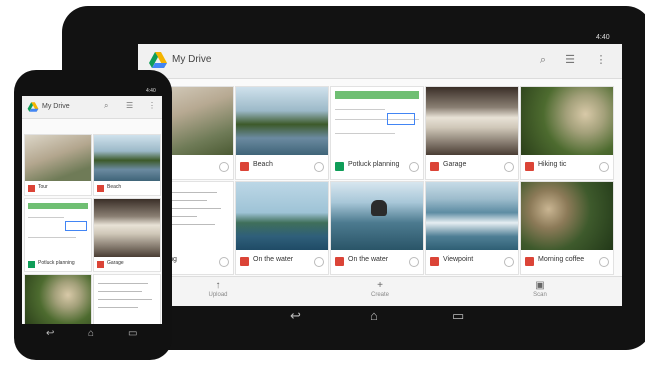  What do you see at coordinates (380, 285) in the screenshot?
I see `plus-icon: +` at bounding box center [380, 285].